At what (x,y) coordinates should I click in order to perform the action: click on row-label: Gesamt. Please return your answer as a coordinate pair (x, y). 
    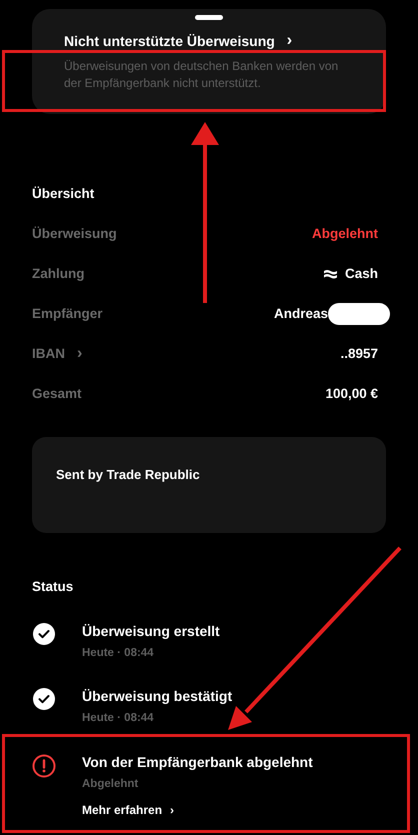
    Looking at the image, I should click on (57, 393).